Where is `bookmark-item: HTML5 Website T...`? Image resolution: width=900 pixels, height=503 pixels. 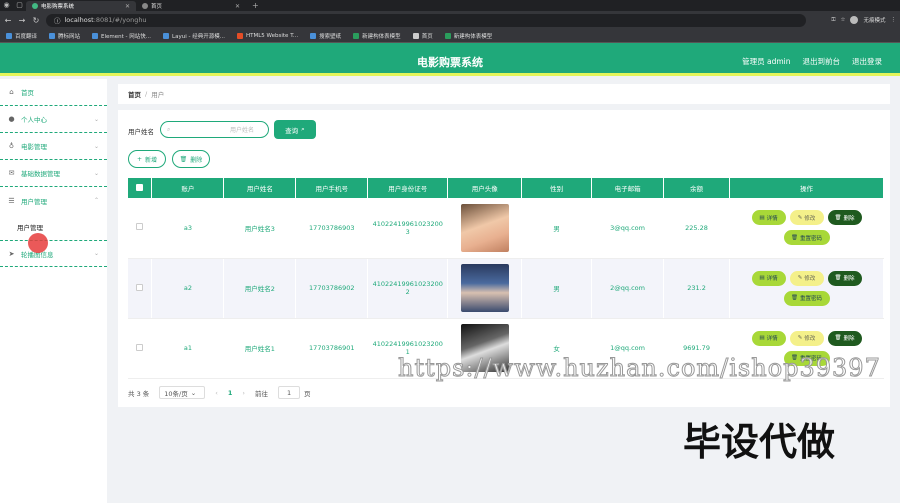 bookmark-item: HTML5 Website T... is located at coordinates (267, 35).